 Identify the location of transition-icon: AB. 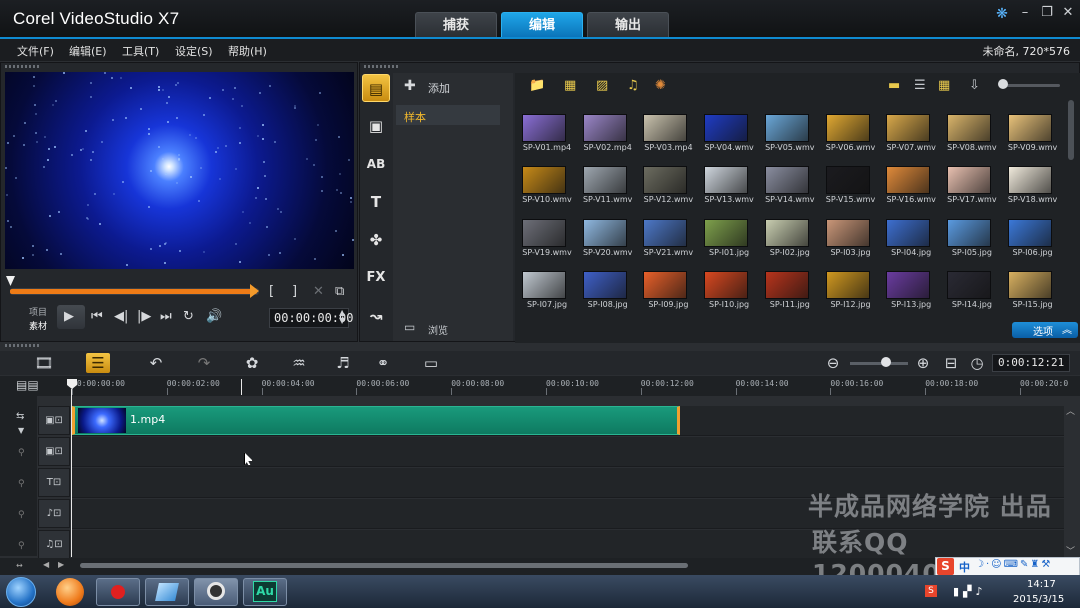
(376, 164).